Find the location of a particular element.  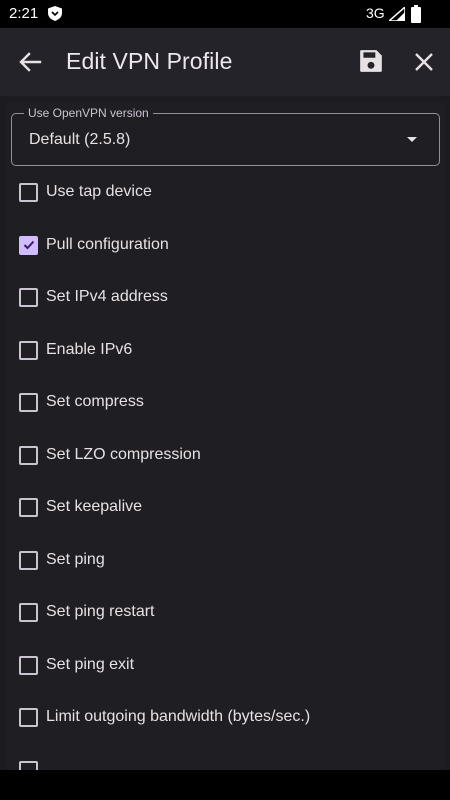

openvpn-version-dropdown: Use OpenVPN version Default (2.5.8) is located at coordinates (225, 136).